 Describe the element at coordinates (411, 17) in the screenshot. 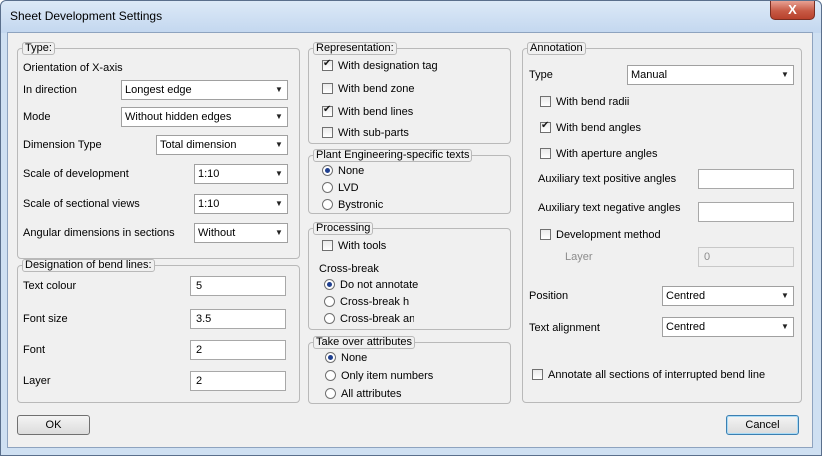

I see `title-bar: Sheet Development Settings` at that location.